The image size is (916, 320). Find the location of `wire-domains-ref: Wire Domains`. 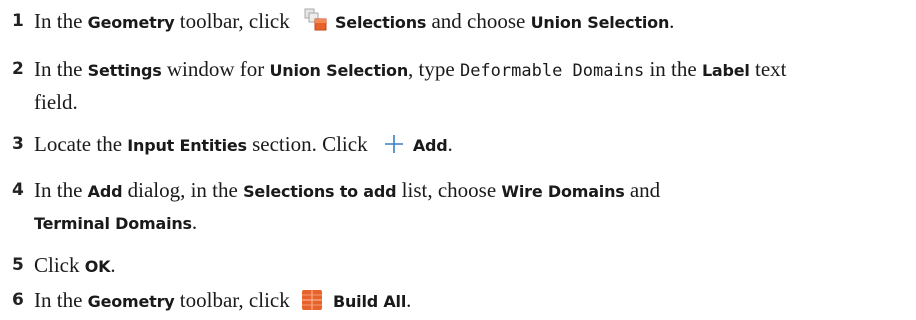

wire-domains-ref: Wire Domains is located at coordinates (563, 191).